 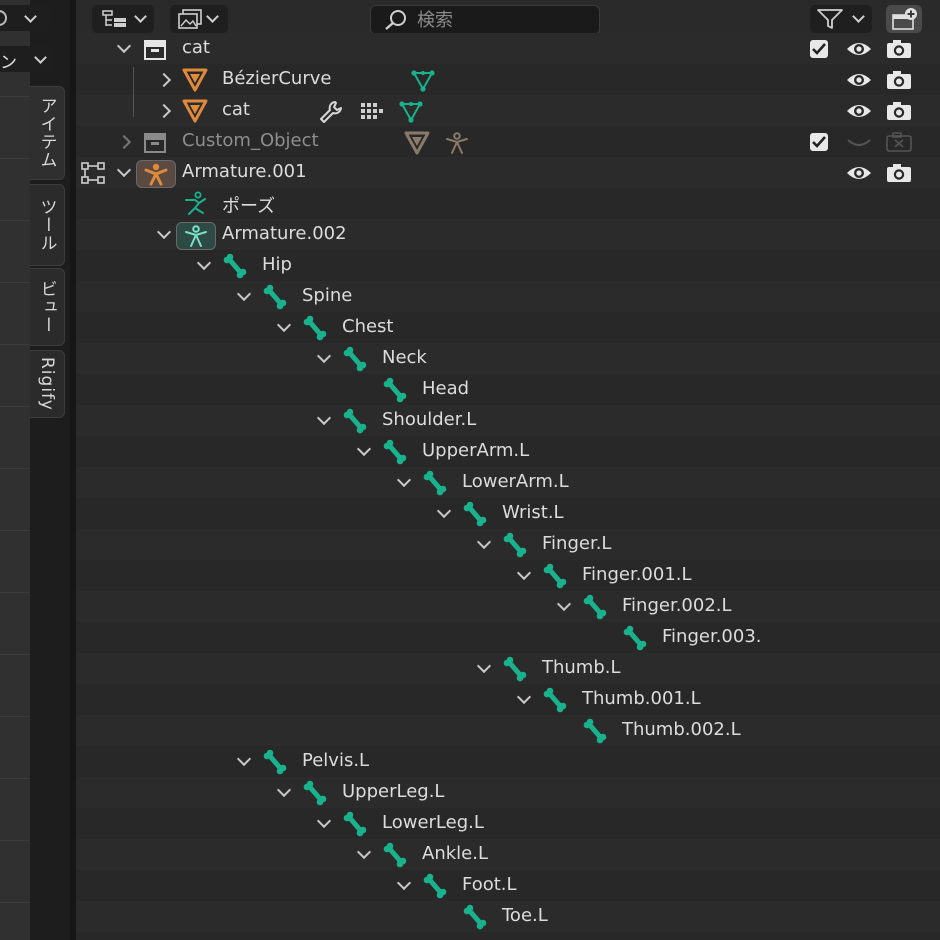 I want to click on tree-row: BézierCurve, so click(x=508, y=79).